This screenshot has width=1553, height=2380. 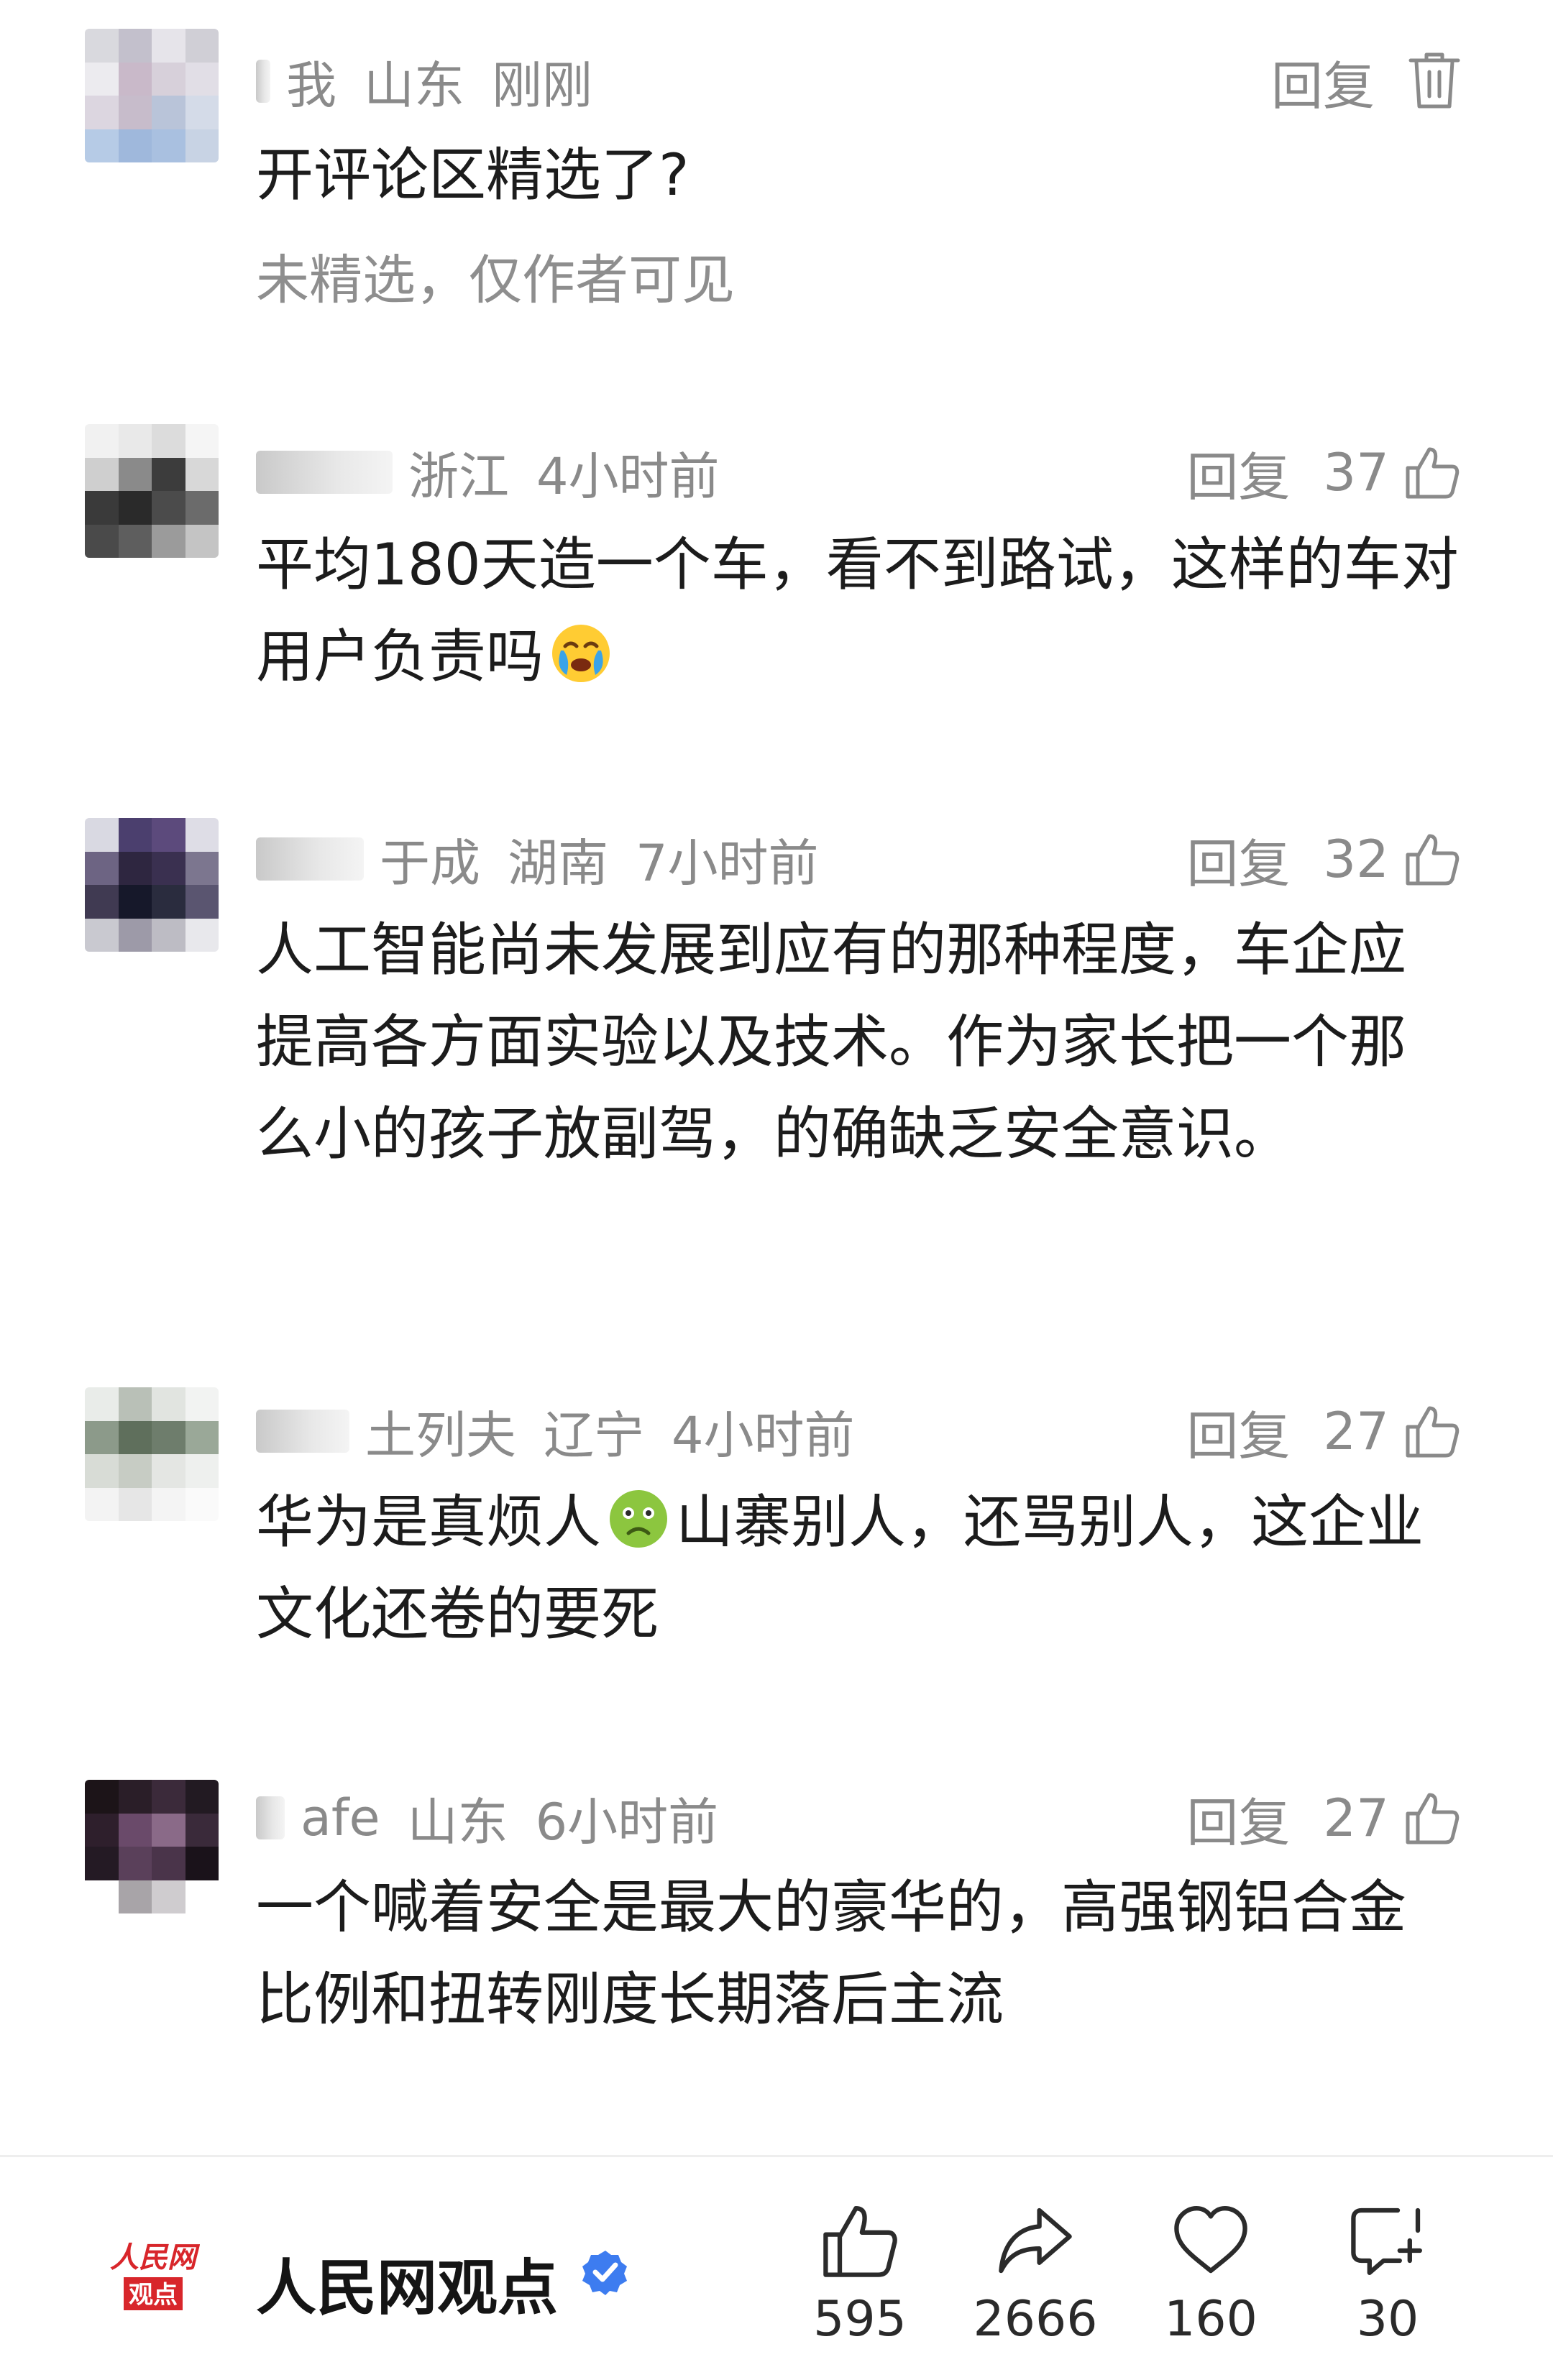 What do you see at coordinates (604, 2273) in the screenshot?
I see `verified-badge-icon` at bounding box center [604, 2273].